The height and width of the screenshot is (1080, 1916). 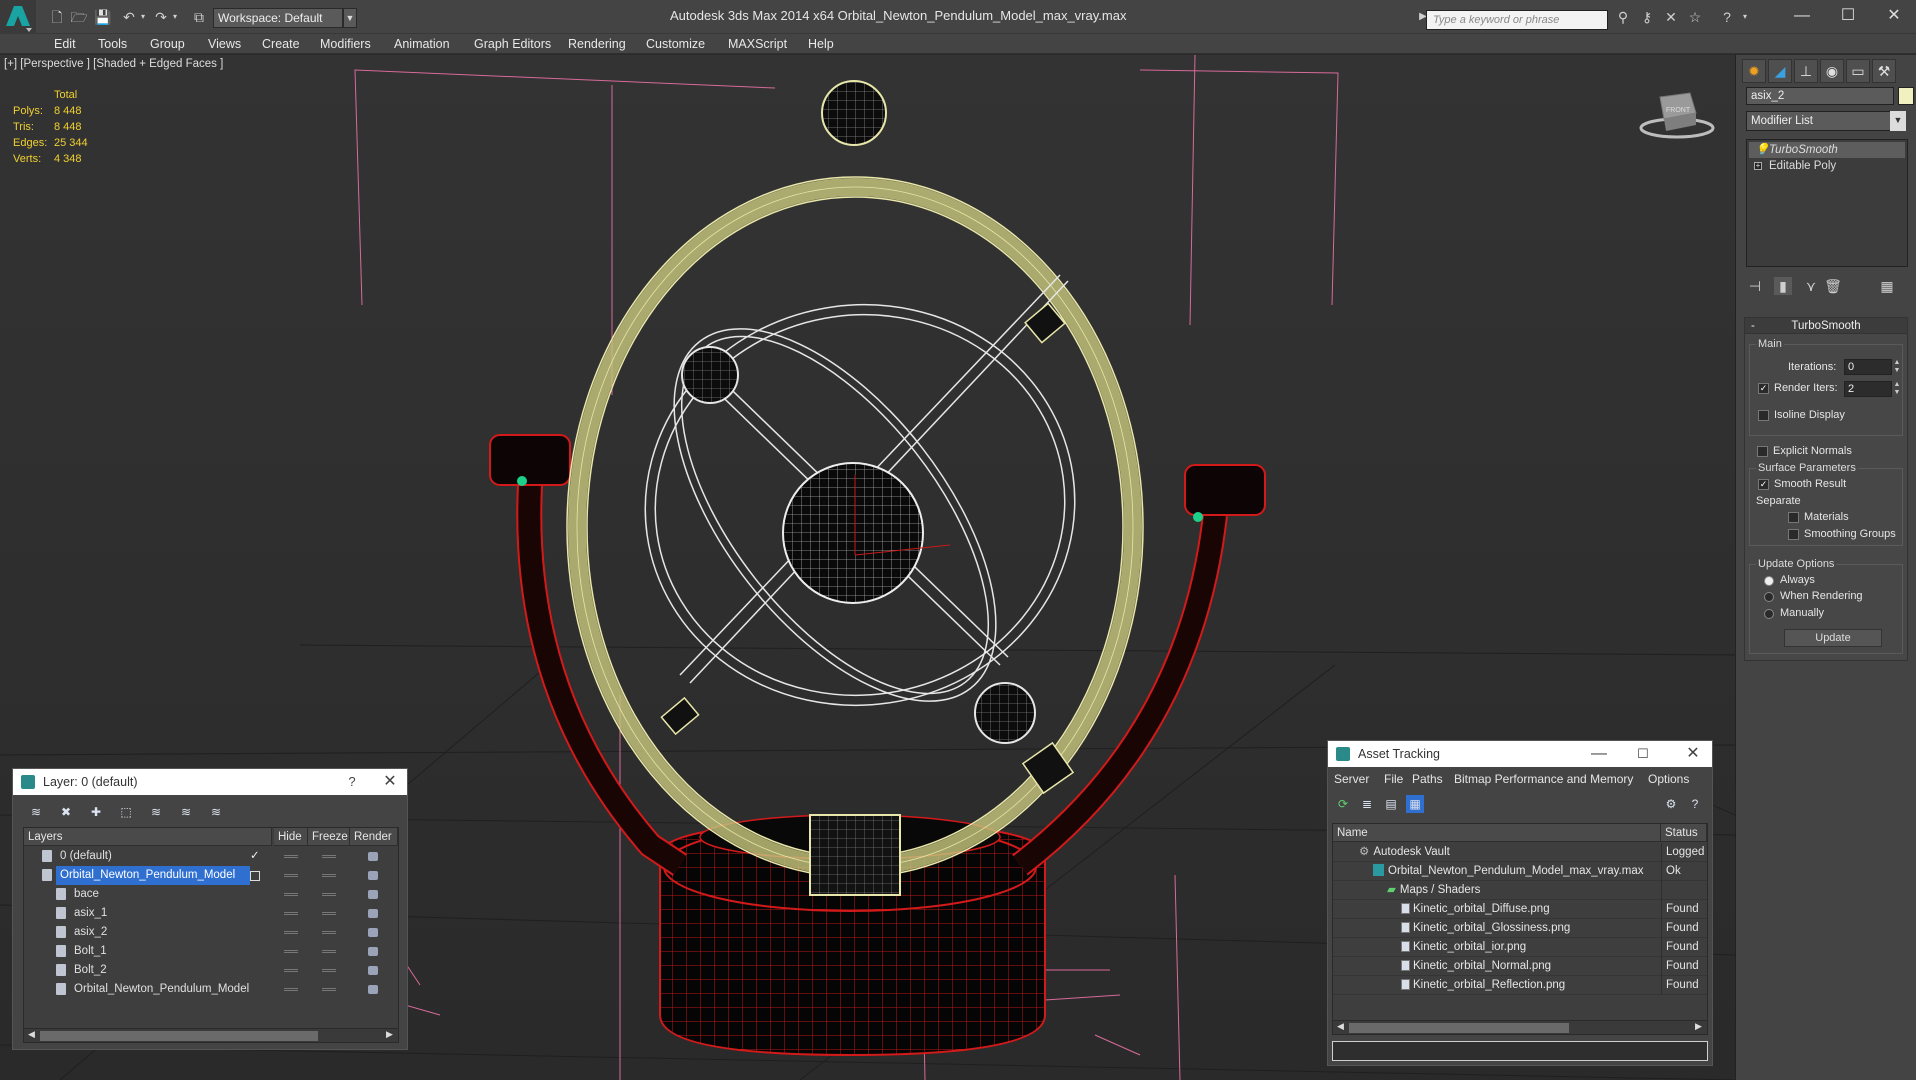 I want to click on menu-options: Options, so click(x=1668, y=779).